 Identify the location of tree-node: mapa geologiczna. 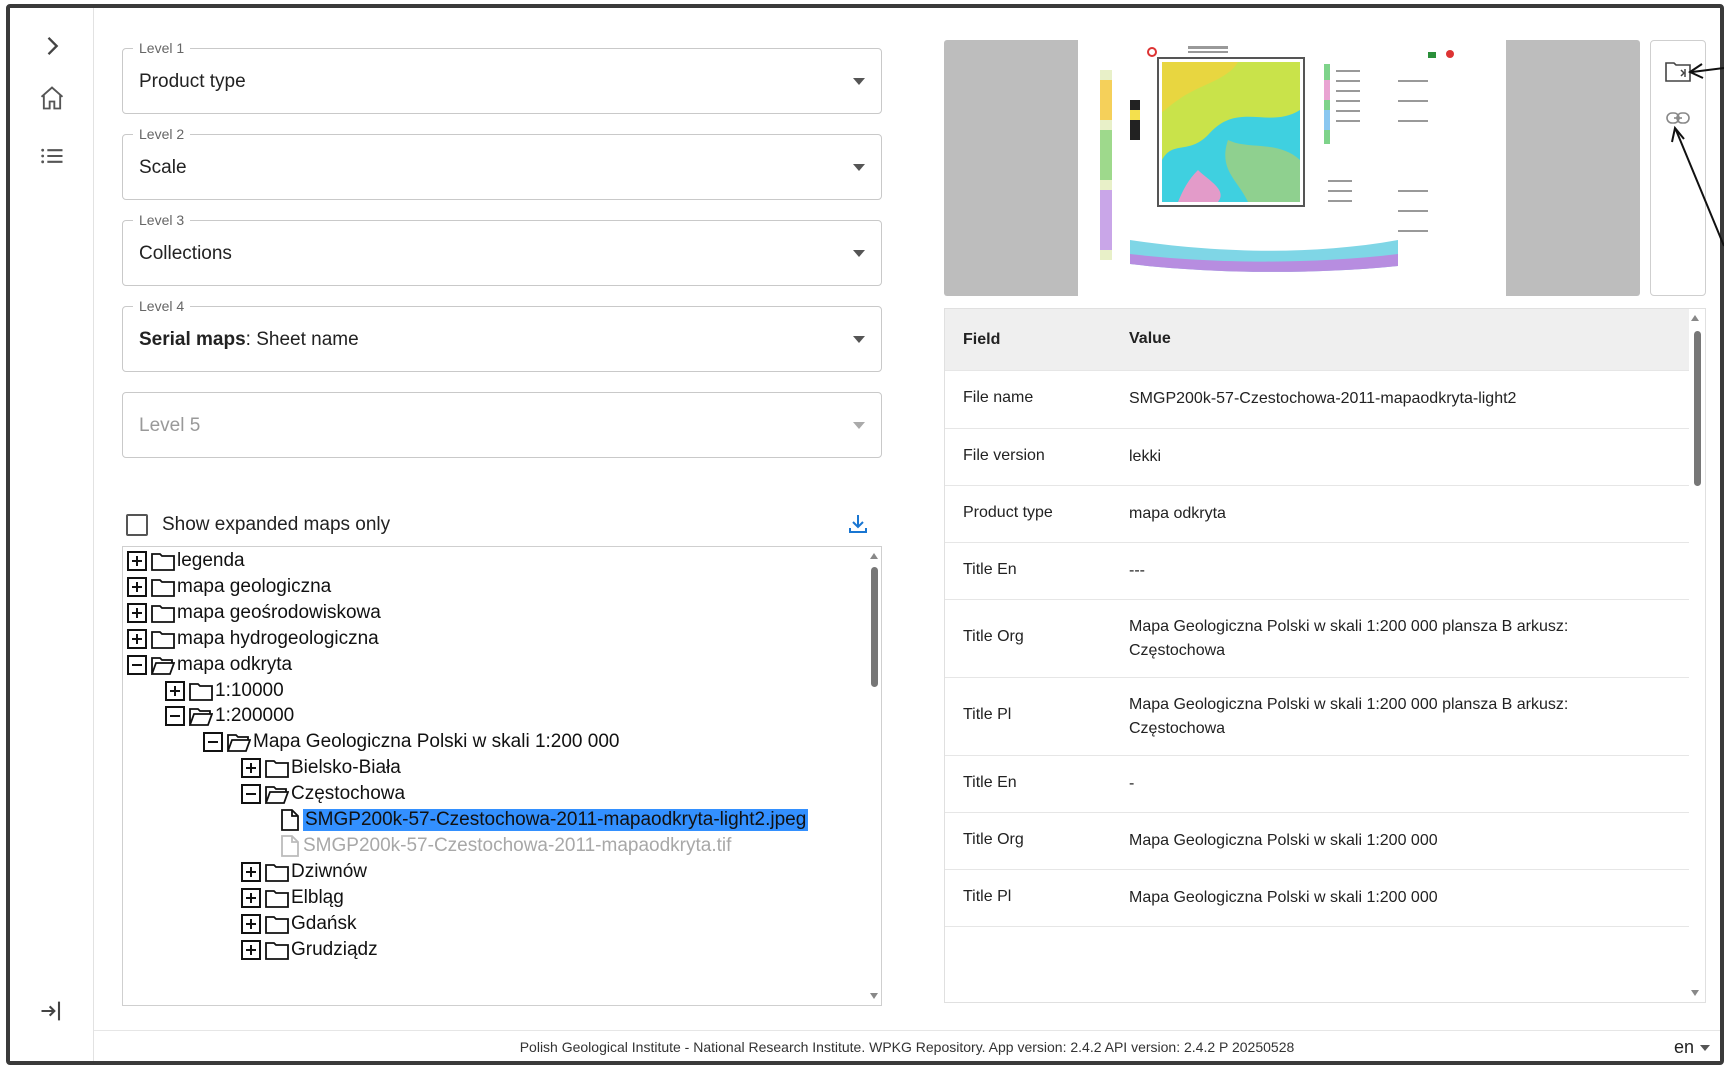
(229, 587).